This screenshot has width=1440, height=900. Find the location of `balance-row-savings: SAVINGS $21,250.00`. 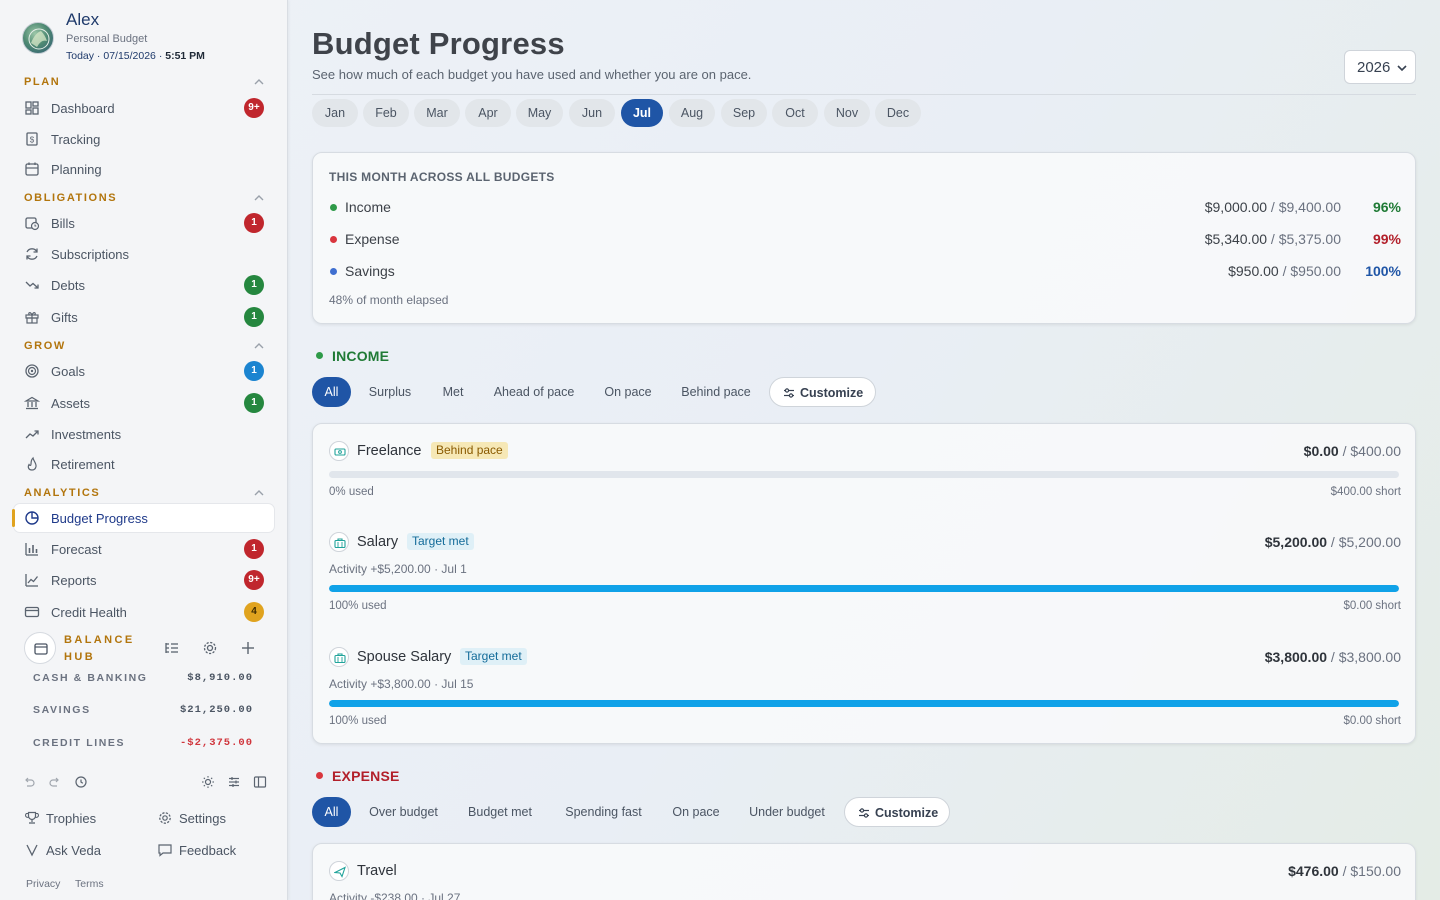

balance-row-savings: SAVINGS $21,250.00 is located at coordinates (144, 712).